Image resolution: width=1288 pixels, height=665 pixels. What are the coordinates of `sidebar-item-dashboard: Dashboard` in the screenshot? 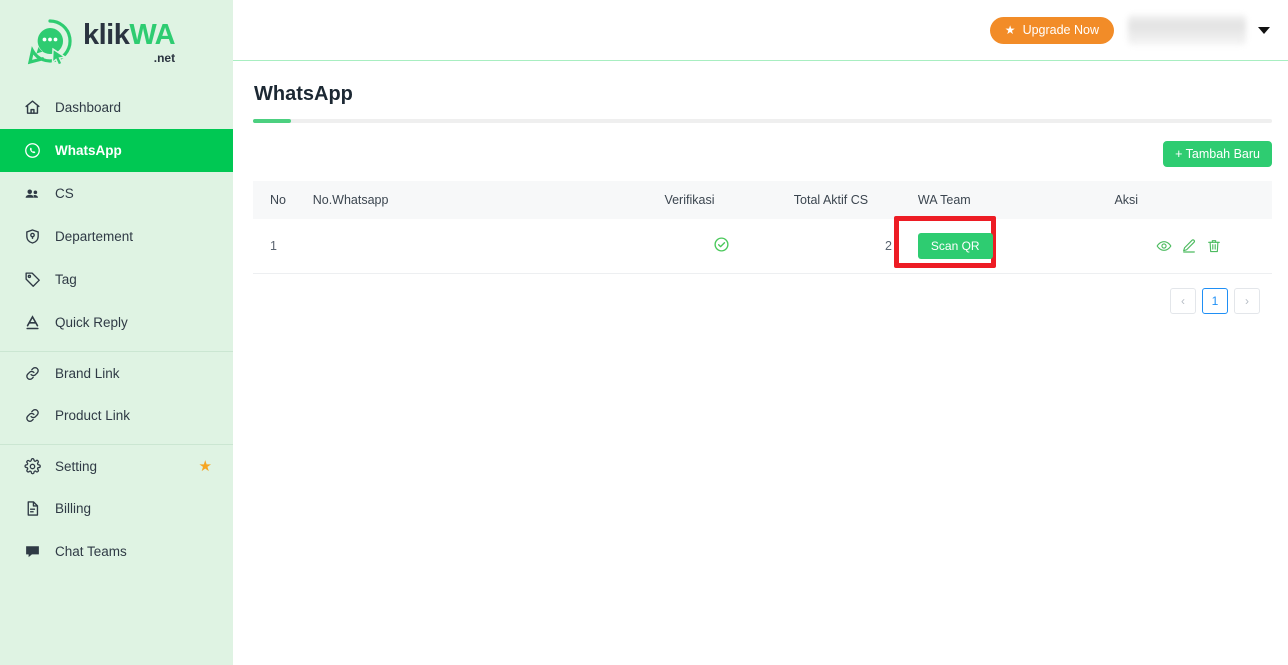 It's located at (116, 107).